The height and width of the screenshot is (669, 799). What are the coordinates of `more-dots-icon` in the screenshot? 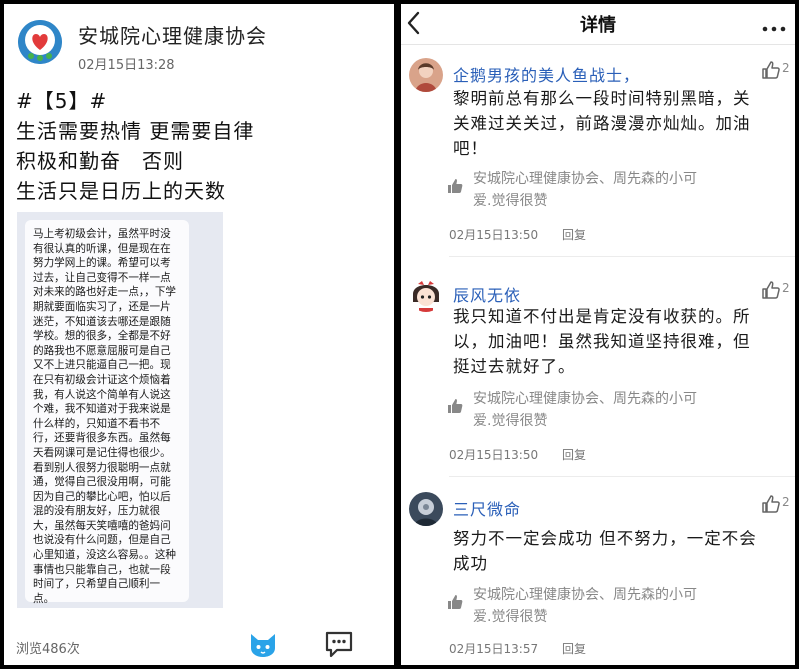 It's located at (774, 25).